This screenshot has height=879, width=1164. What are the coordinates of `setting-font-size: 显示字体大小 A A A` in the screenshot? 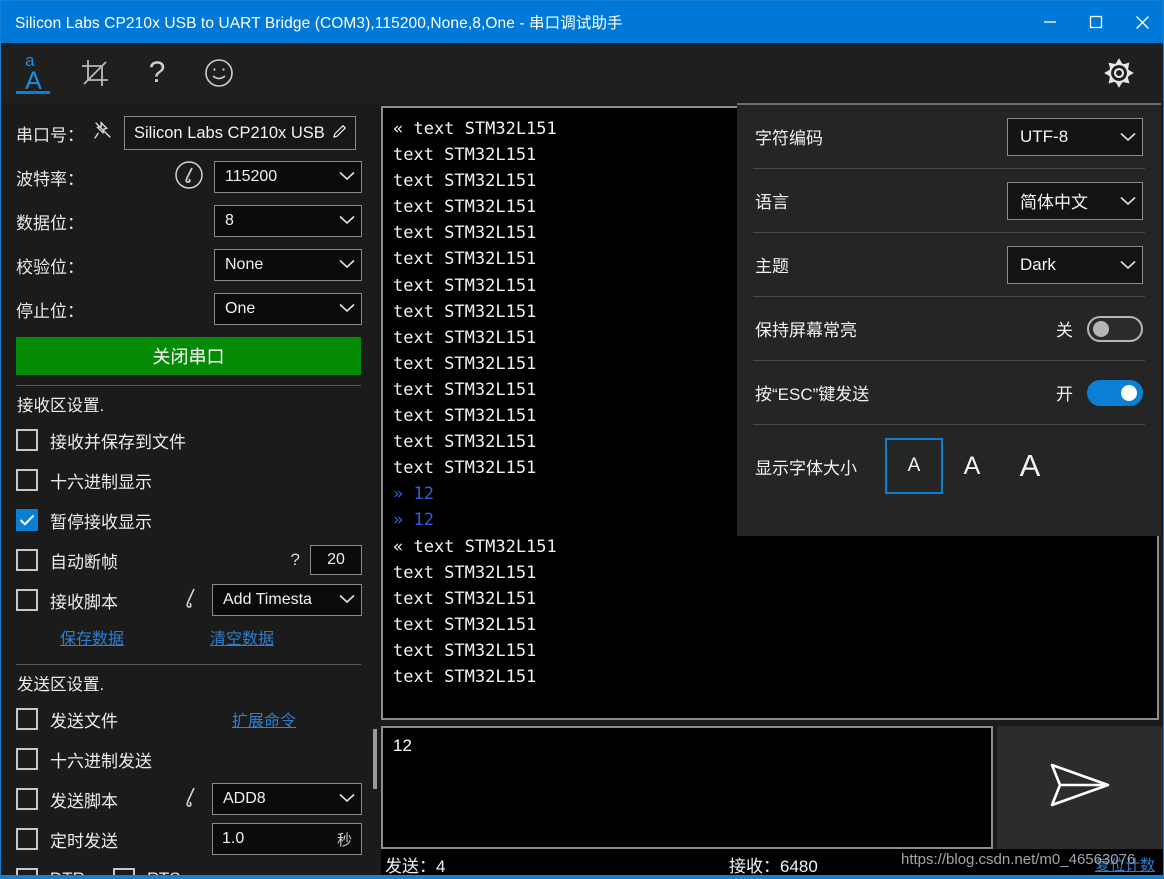 It's located at (949, 466).